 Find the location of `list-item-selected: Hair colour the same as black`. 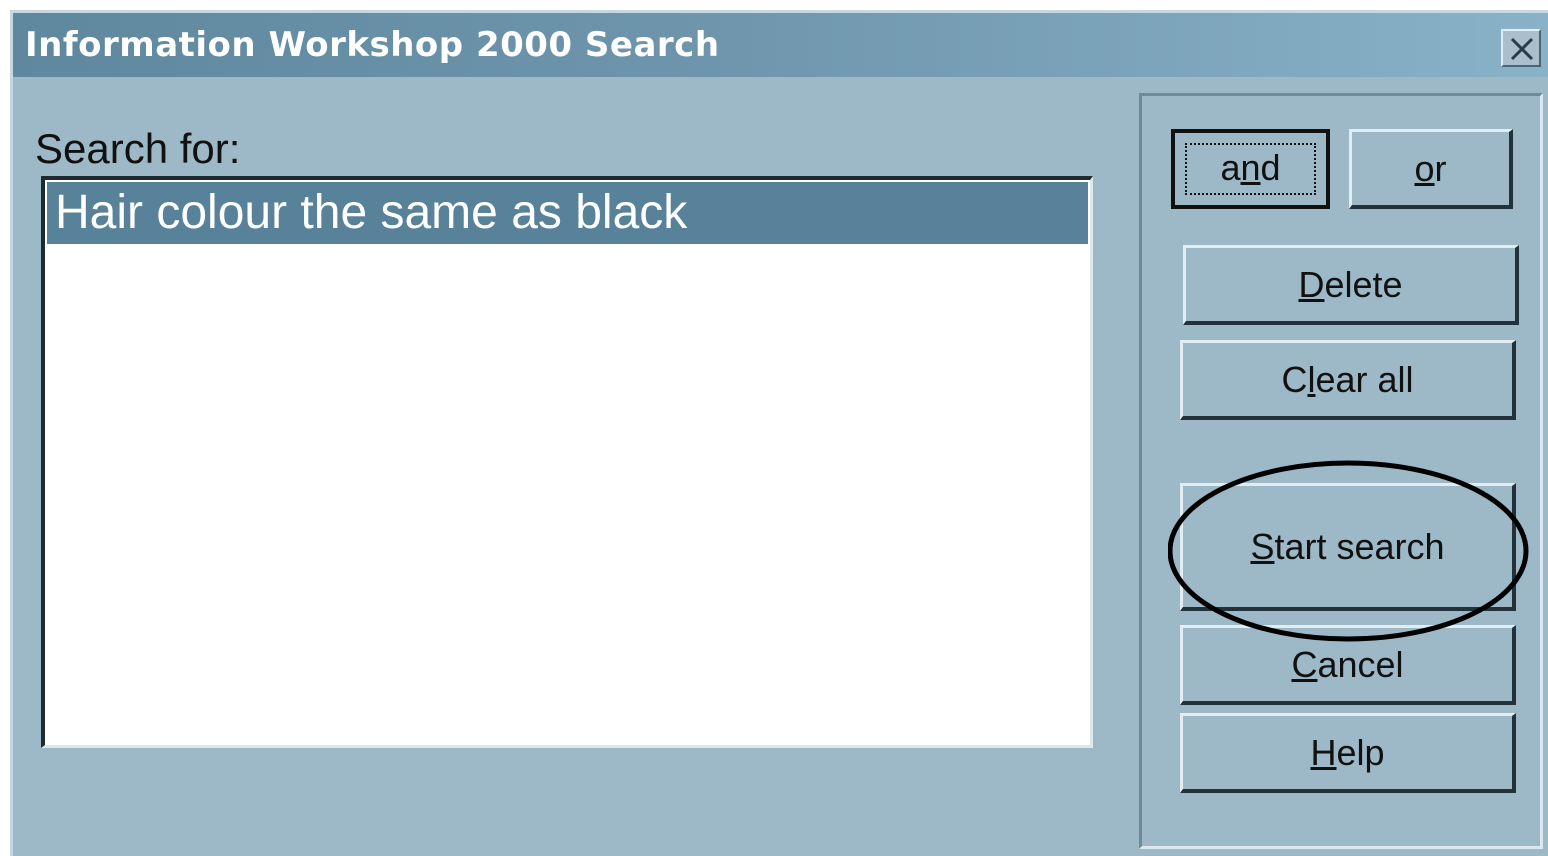

list-item-selected: Hair colour the same as black is located at coordinates (567, 213).